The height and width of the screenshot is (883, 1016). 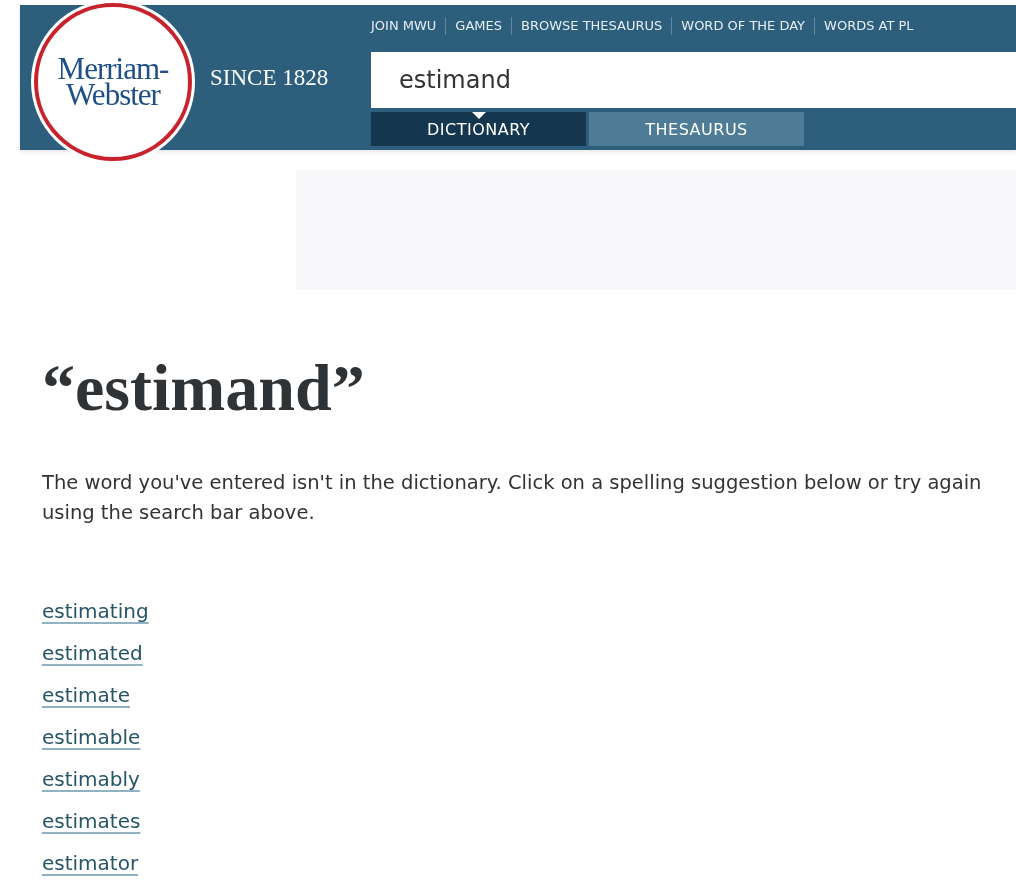 I want to click on logo-text: Merriam-Webster, so click(x=113, y=82).